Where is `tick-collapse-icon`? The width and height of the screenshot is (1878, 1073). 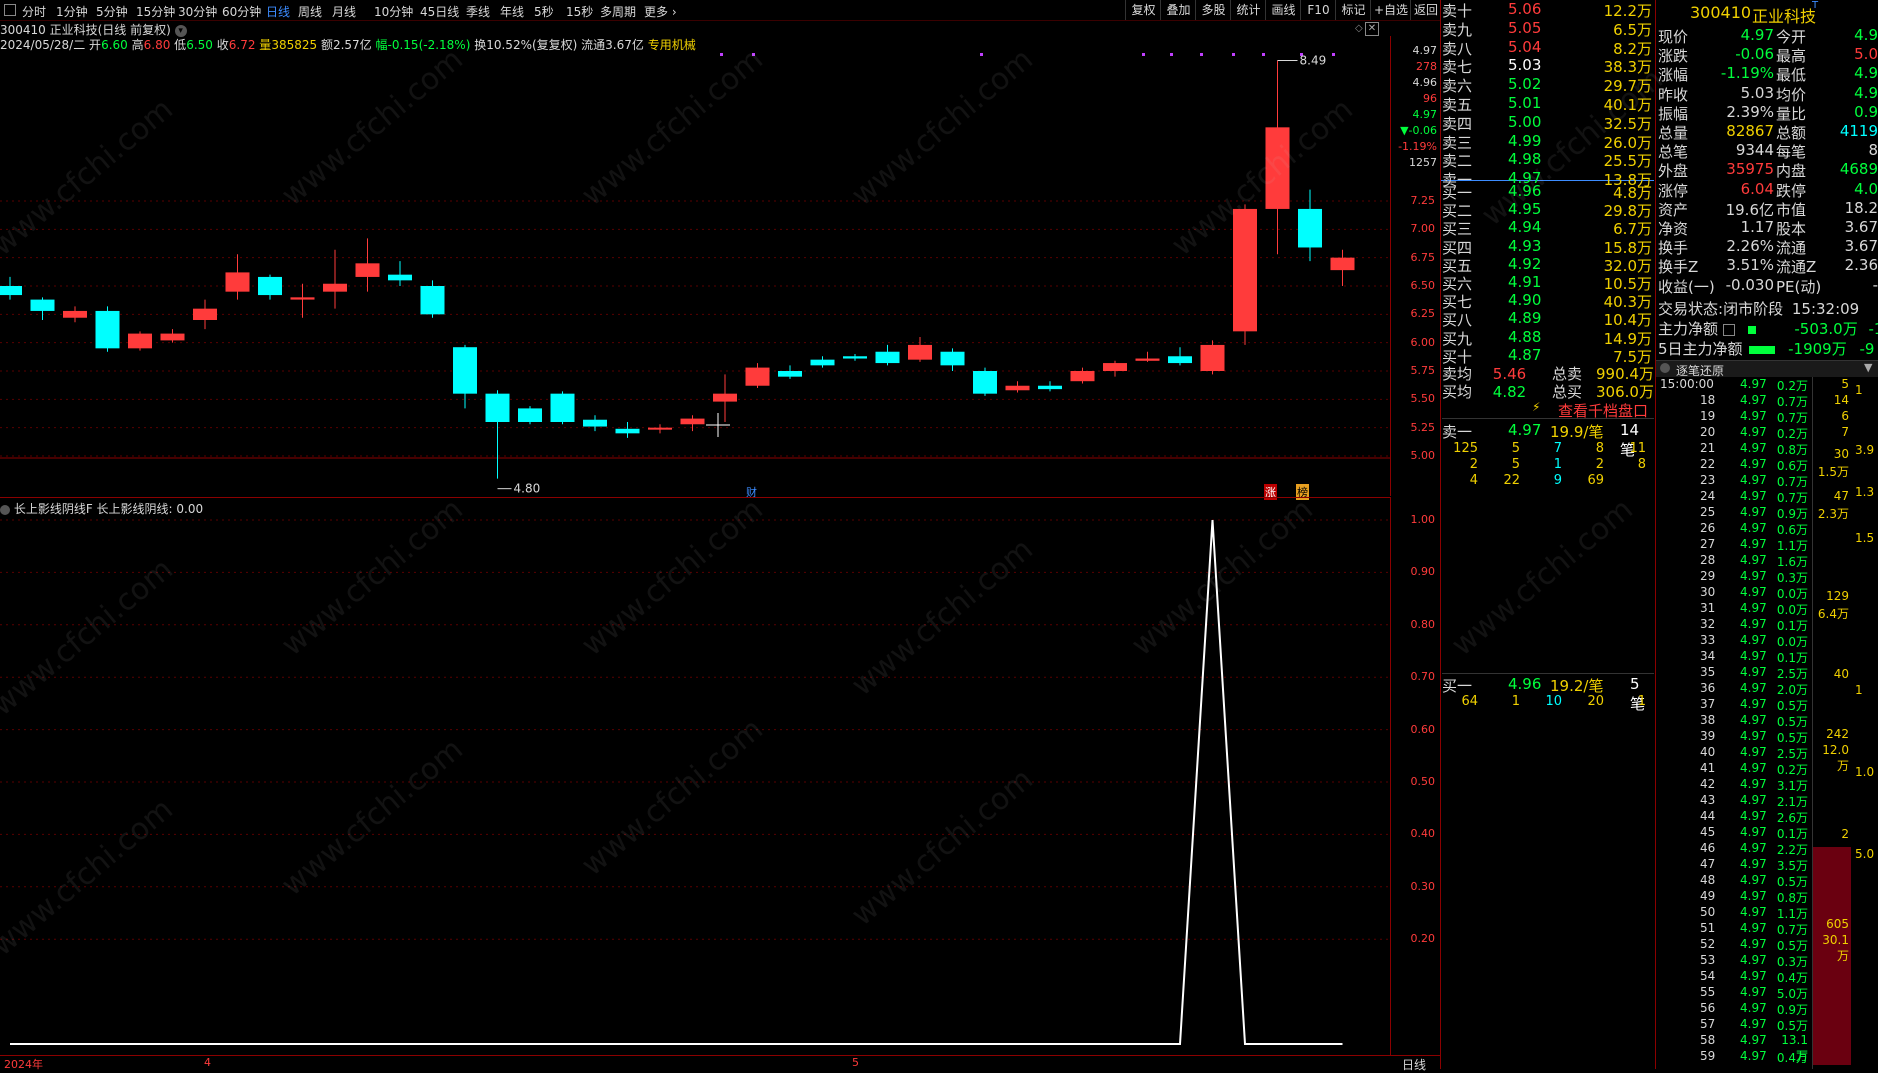 tick-collapse-icon is located at coordinates (1665, 368).